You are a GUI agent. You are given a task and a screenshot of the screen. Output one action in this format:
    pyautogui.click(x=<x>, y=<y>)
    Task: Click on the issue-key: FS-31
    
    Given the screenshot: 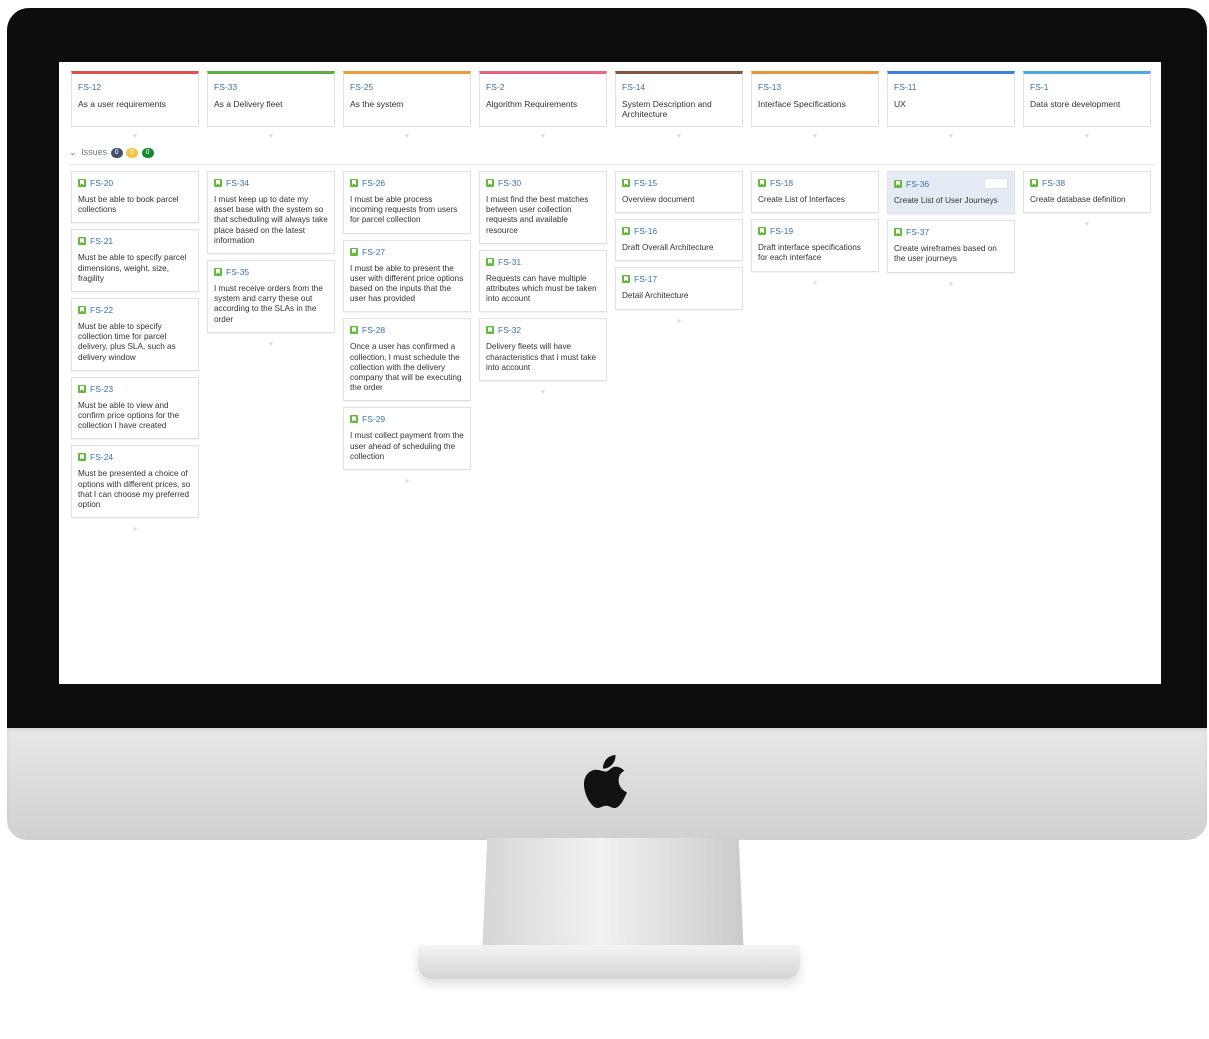 What is the action you would take?
    pyautogui.click(x=509, y=262)
    